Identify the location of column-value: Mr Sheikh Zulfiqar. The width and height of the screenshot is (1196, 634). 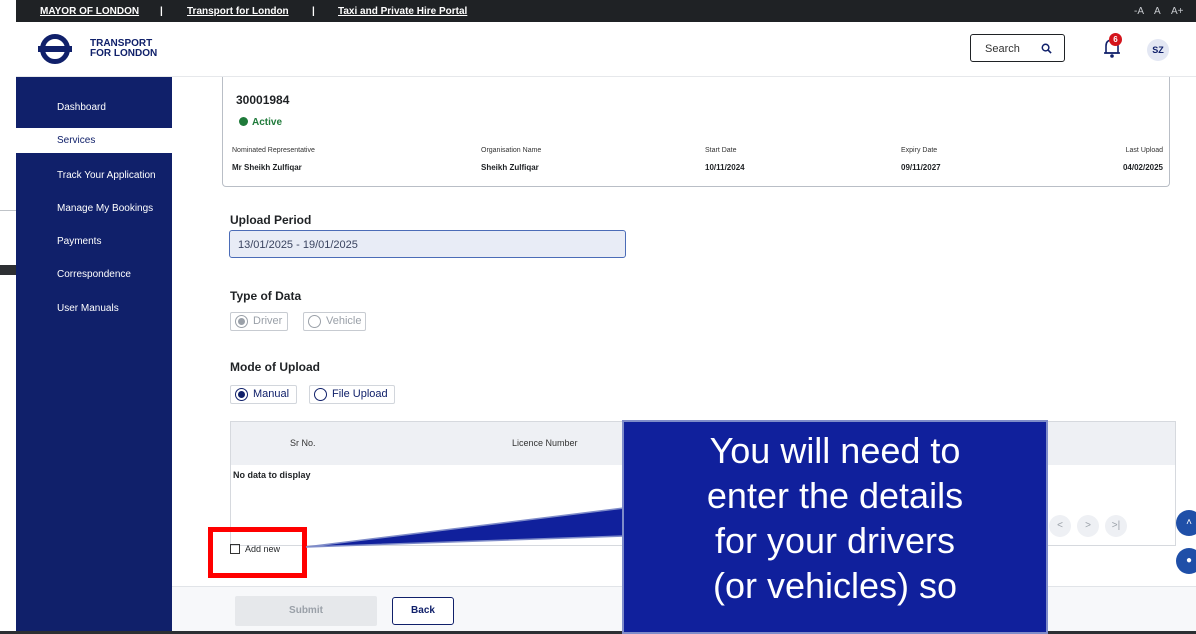
(267, 167).